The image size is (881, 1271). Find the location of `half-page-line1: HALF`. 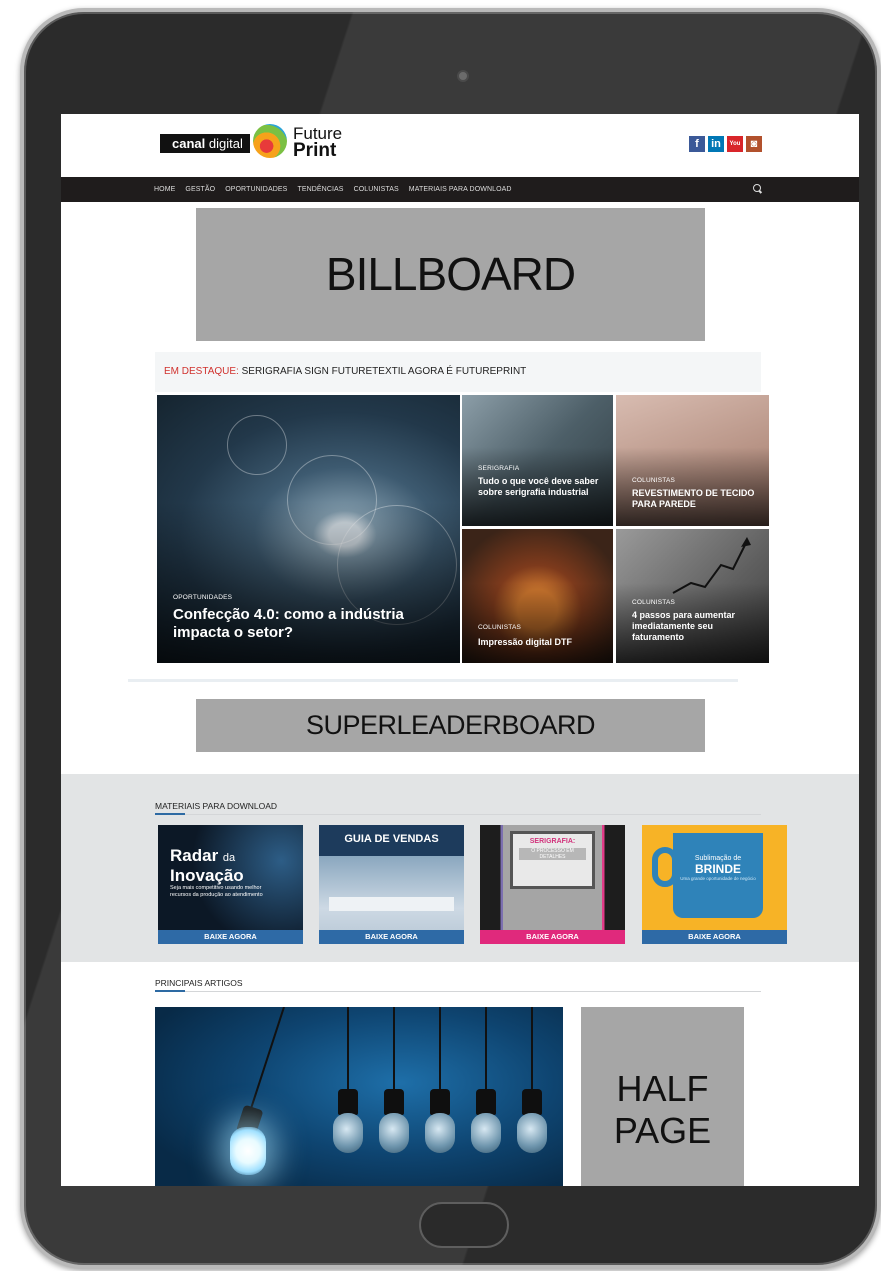

half-page-line1: HALF is located at coordinates (662, 1088).